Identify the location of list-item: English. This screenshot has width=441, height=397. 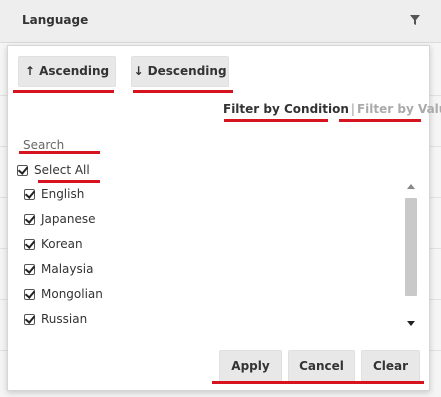
(54, 194).